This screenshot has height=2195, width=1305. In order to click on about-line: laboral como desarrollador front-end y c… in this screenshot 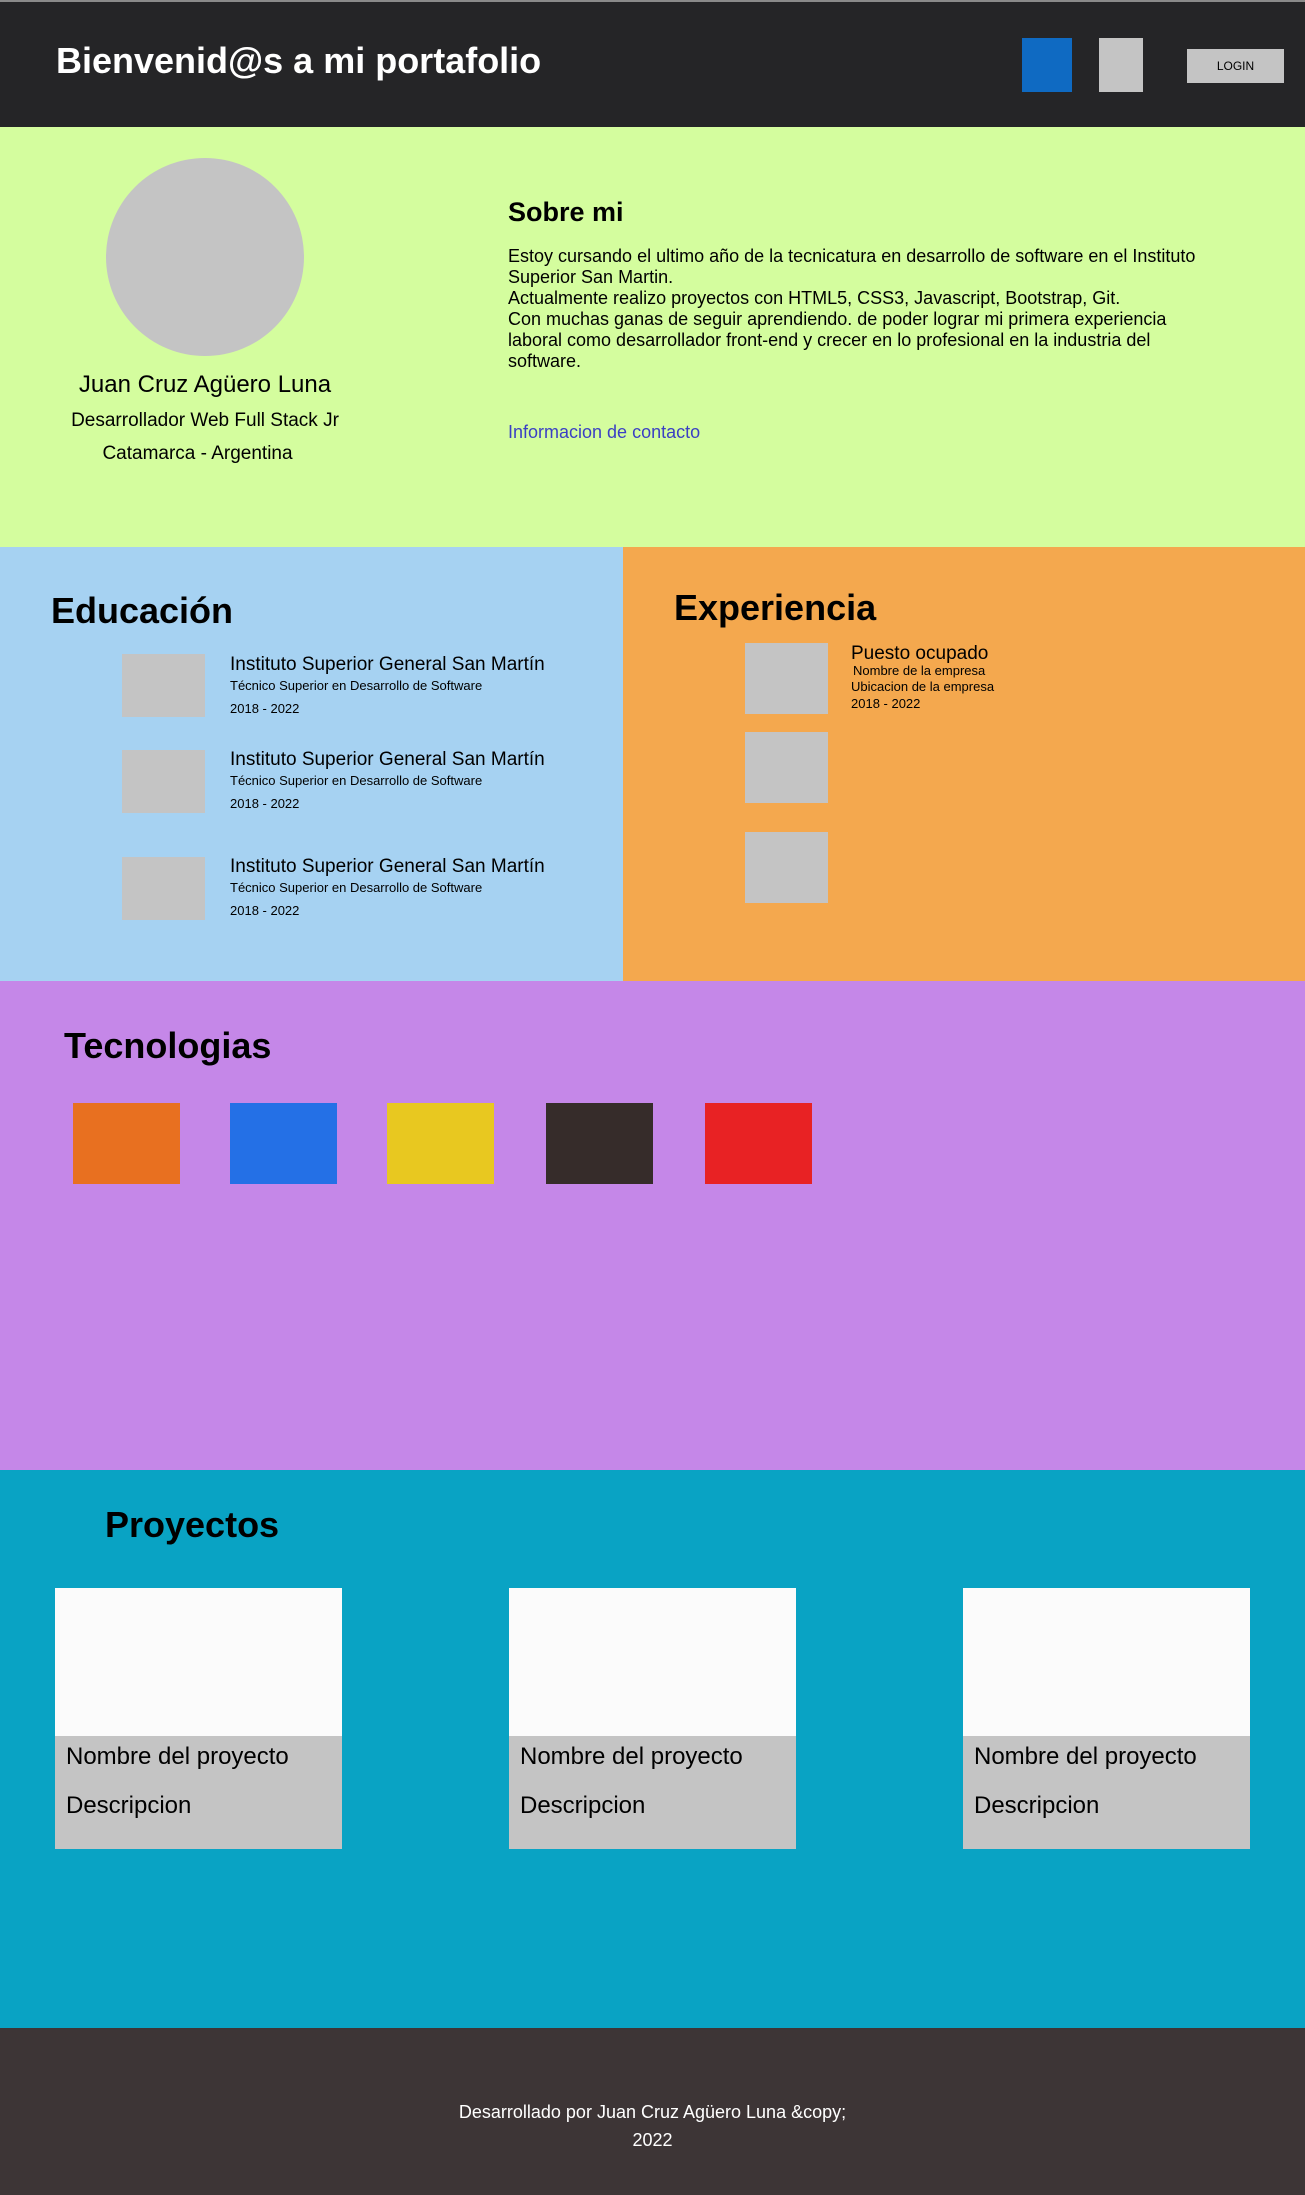, I will do `click(829, 340)`.